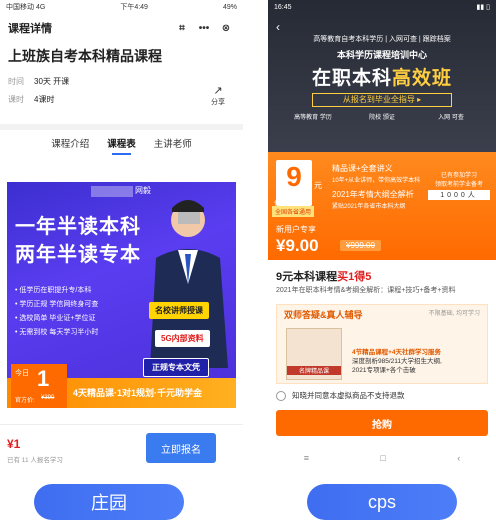  Describe the element at coordinates (314, 370) in the screenshot. I see `book-label: 名牌精品课` at that location.